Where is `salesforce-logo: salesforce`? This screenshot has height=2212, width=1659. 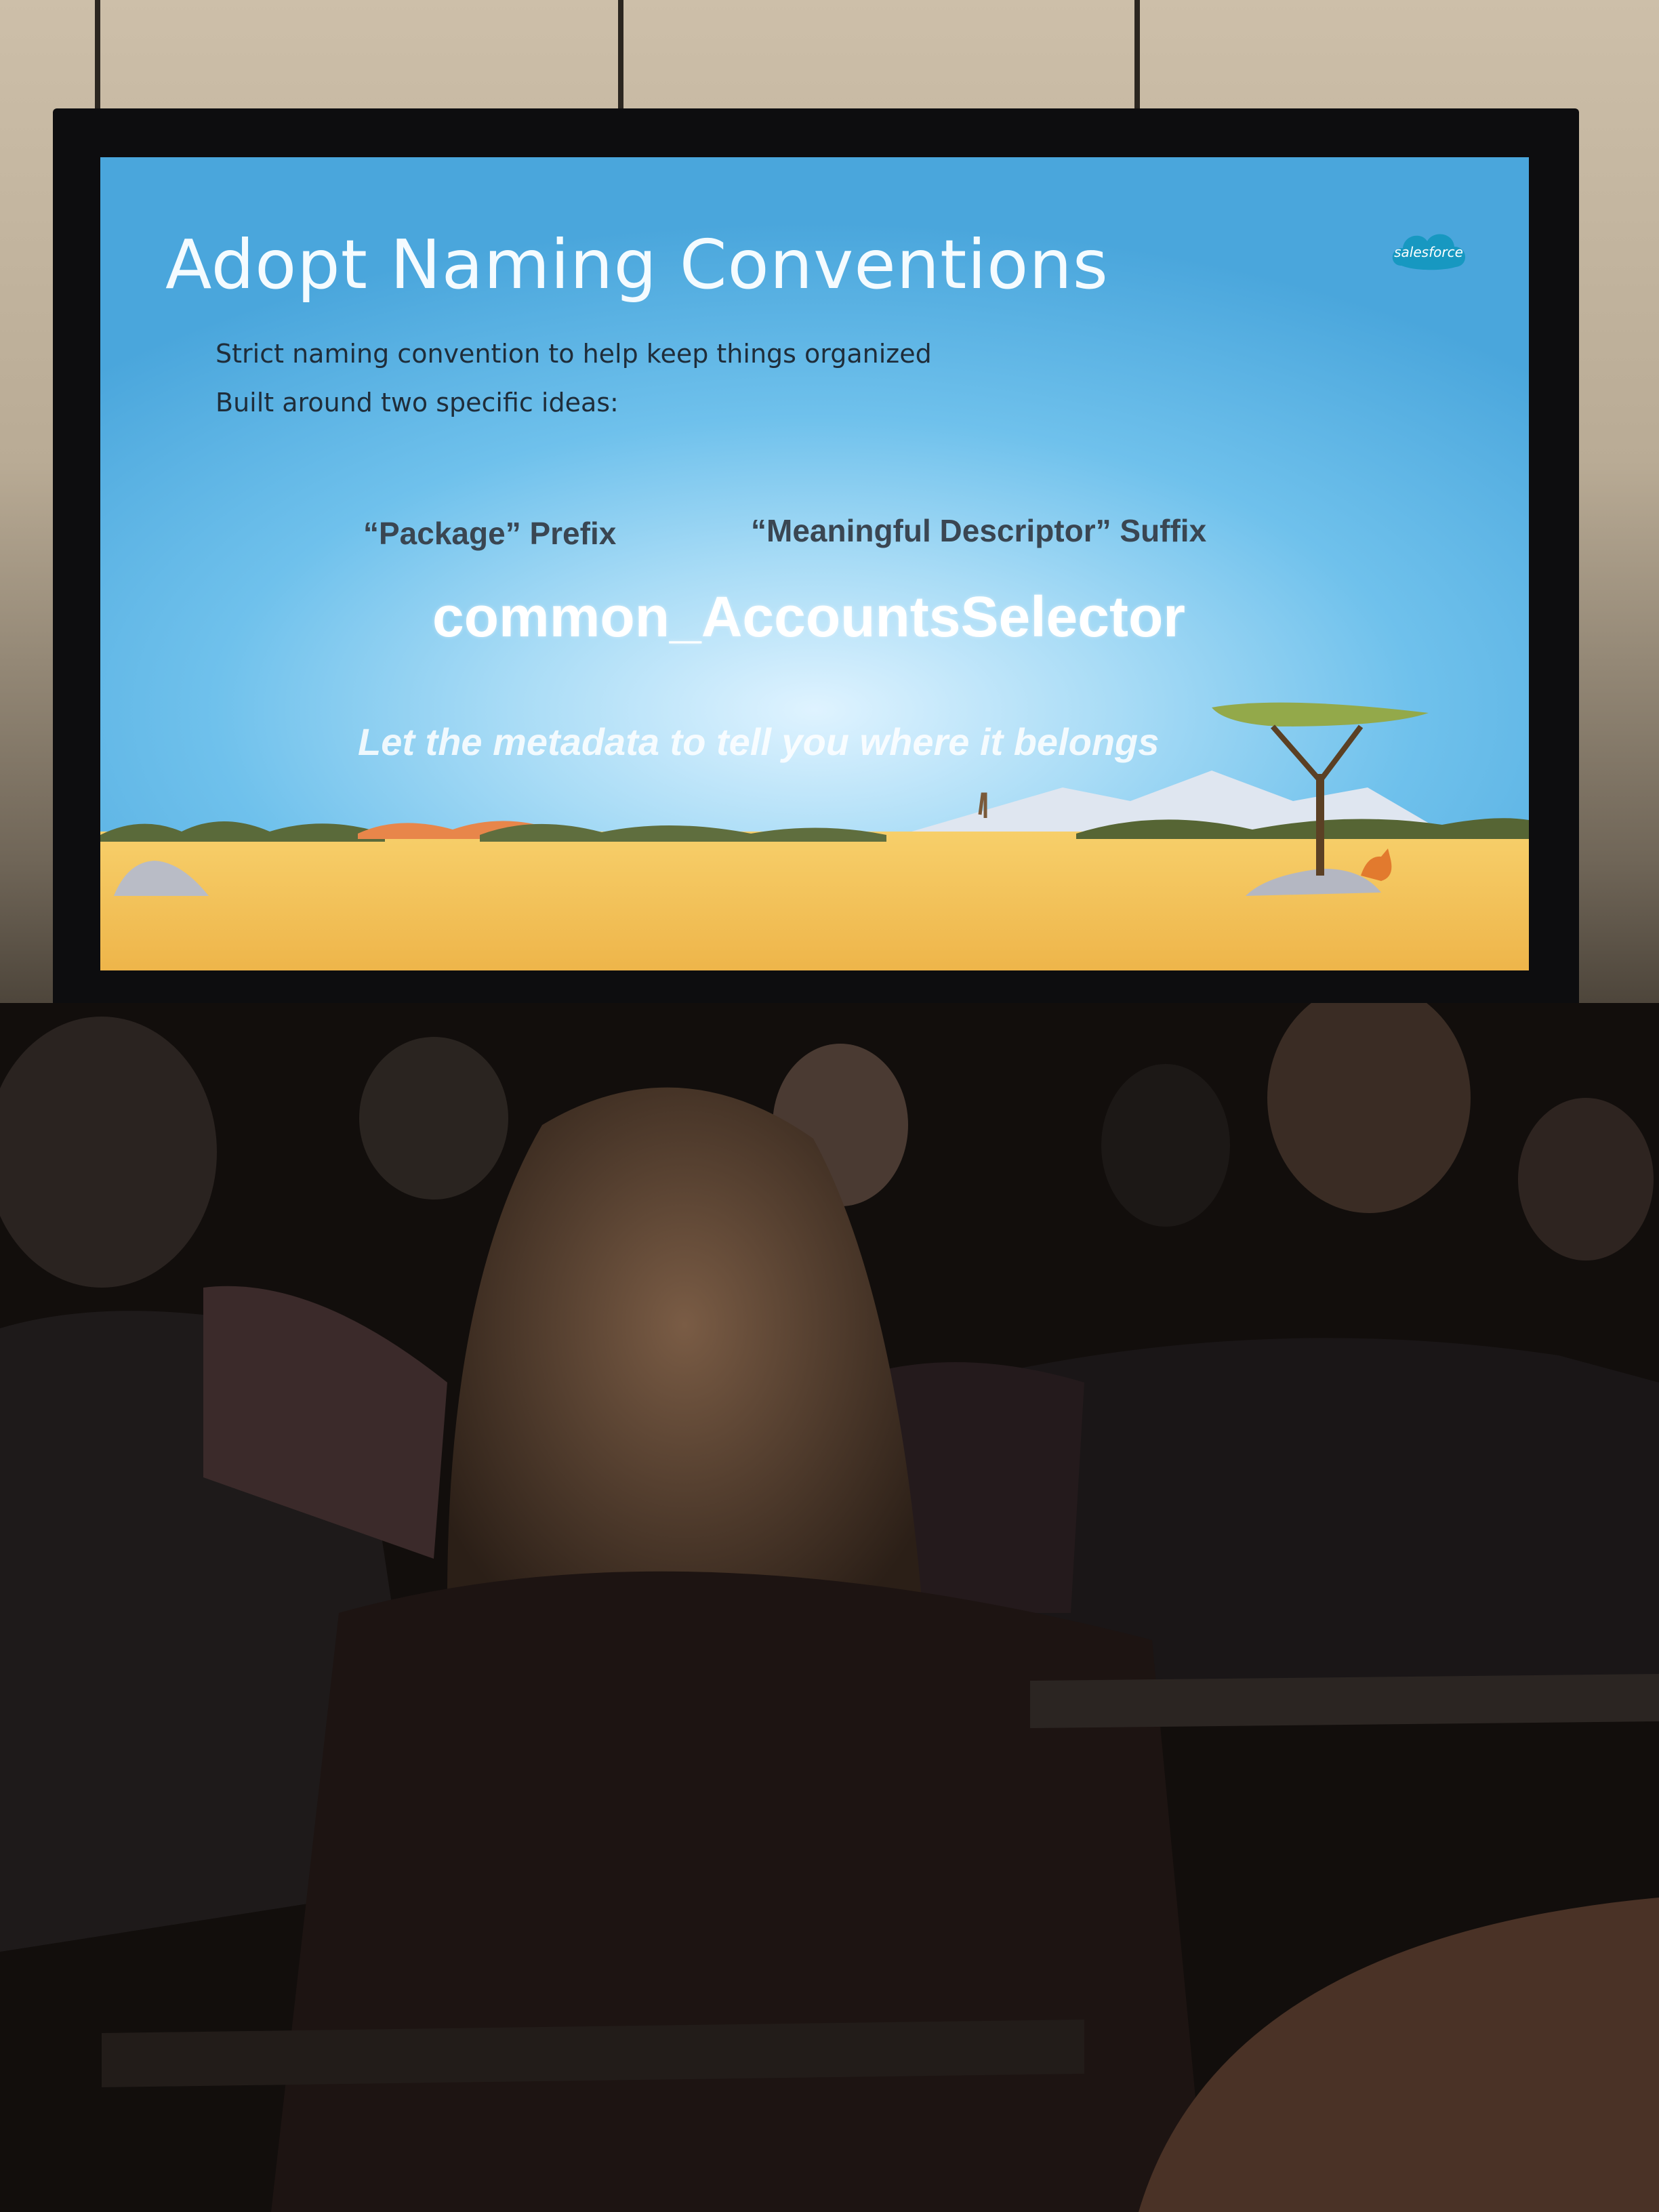 salesforce-logo: salesforce is located at coordinates (1428, 252).